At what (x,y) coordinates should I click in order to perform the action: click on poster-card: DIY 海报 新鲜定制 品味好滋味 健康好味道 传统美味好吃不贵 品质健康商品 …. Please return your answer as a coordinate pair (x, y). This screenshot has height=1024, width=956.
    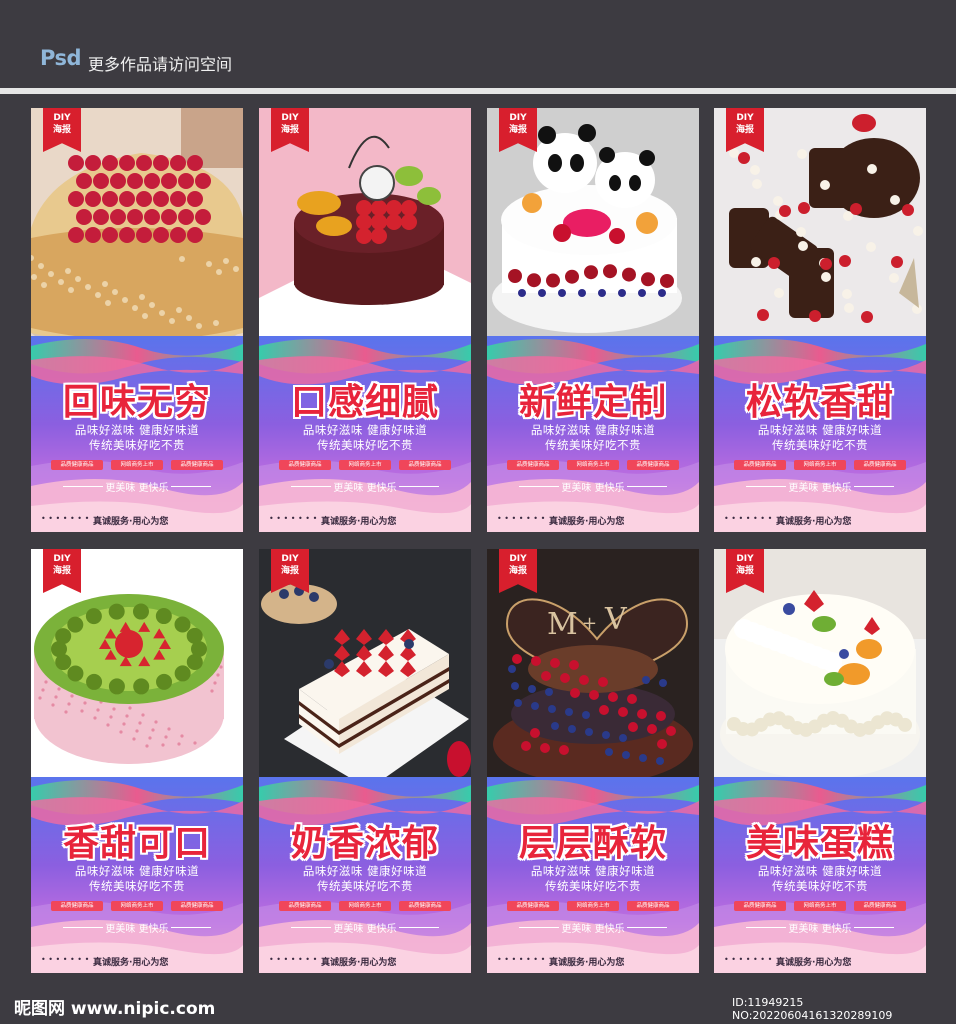
    Looking at the image, I should click on (593, 320).